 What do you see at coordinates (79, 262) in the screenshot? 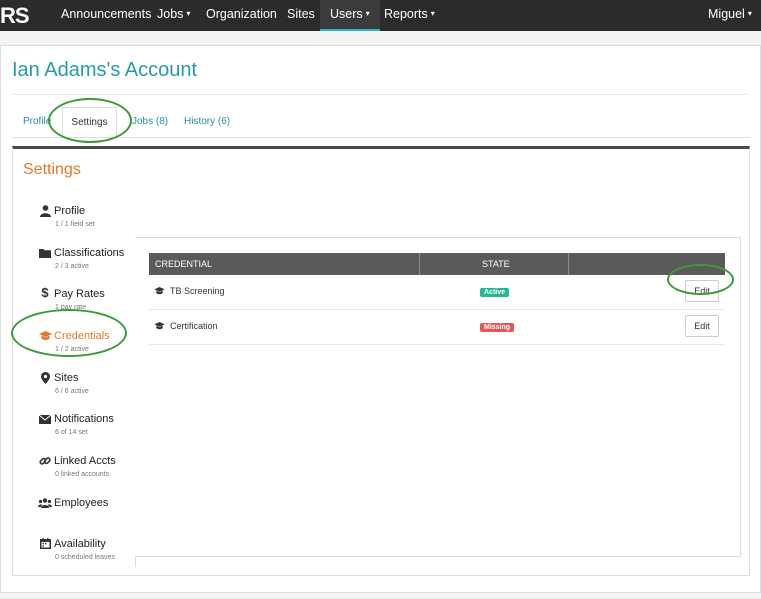
I see `sidebar-item-classifications: Classifications 2 / 3 active` at bounding box center [79, 262].